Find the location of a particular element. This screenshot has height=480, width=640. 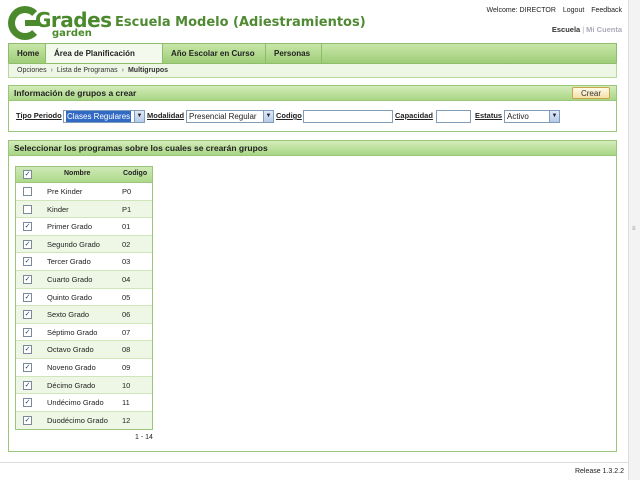

program-name: Sexto Grado is located at coordinates (68, 315).